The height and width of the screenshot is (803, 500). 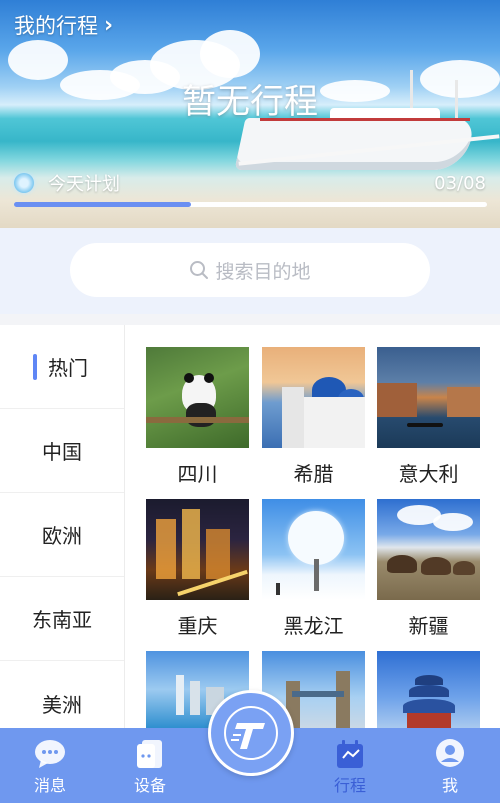 I want to click on plan-dot-icon, so click(x=24, y=183).